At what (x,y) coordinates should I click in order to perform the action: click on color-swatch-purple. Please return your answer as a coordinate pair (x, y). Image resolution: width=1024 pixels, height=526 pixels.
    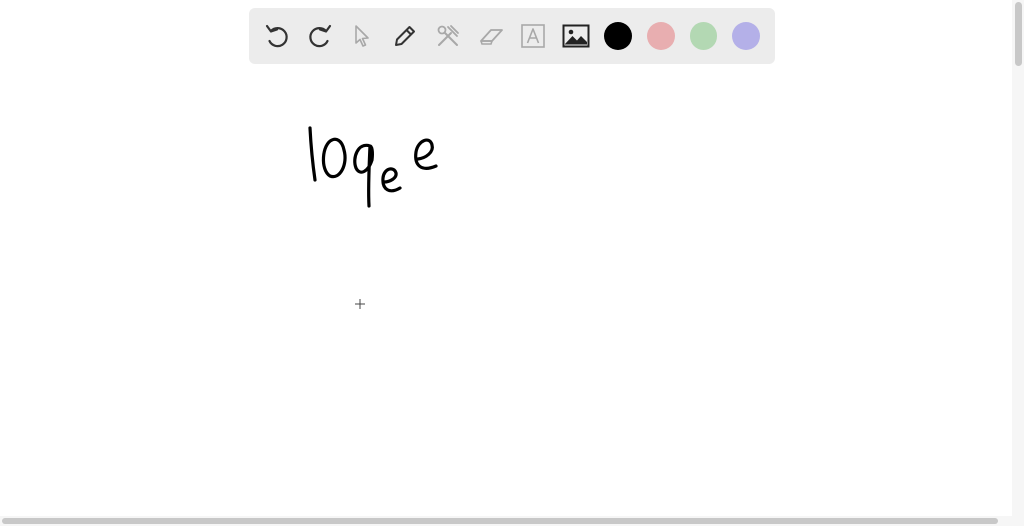
    Looking at the image, I should click on (746, 36).